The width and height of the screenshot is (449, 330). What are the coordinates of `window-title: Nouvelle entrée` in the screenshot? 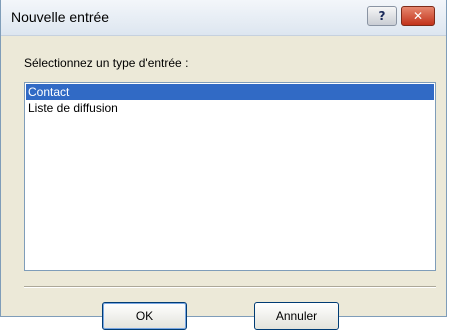 It's located at (60, 17).